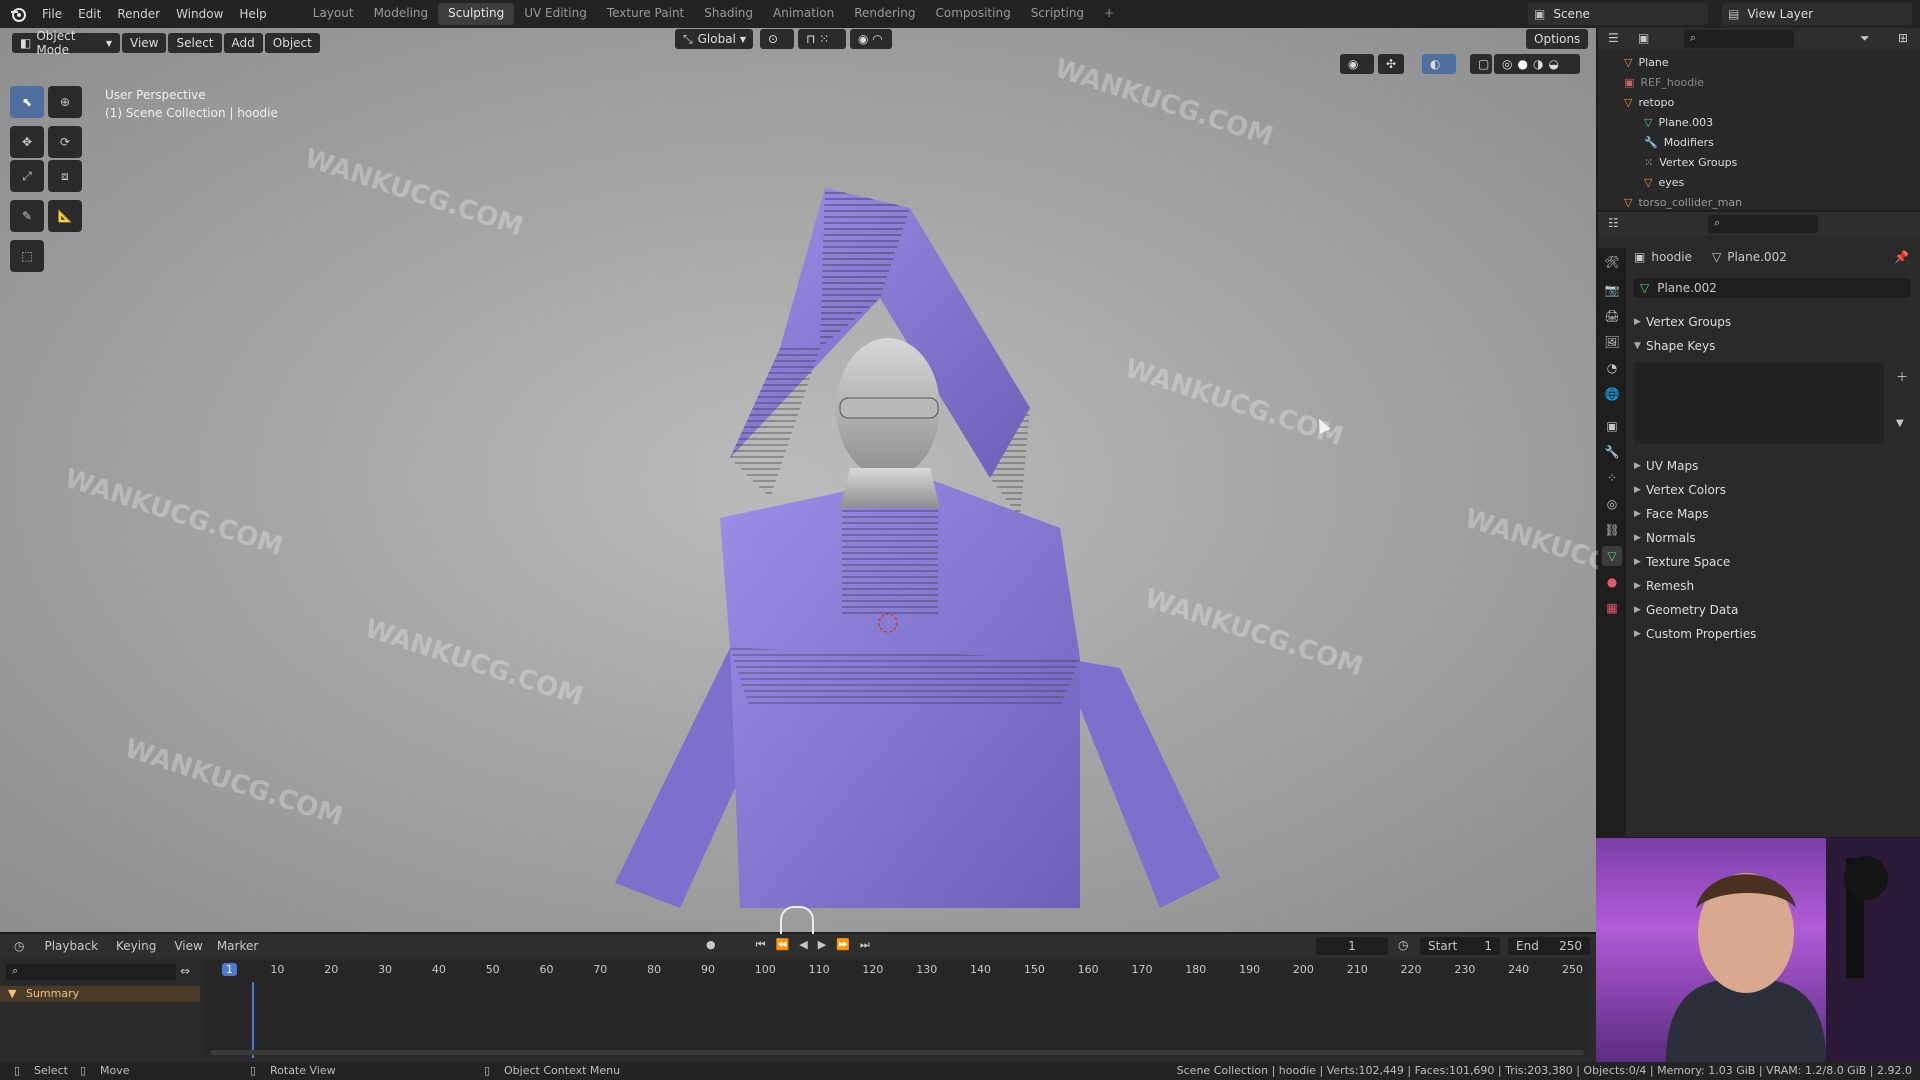 This screenshot has height=1080, width=1920. I want to click on tab-texture-paint: Texture Paint, so click(645, 14).